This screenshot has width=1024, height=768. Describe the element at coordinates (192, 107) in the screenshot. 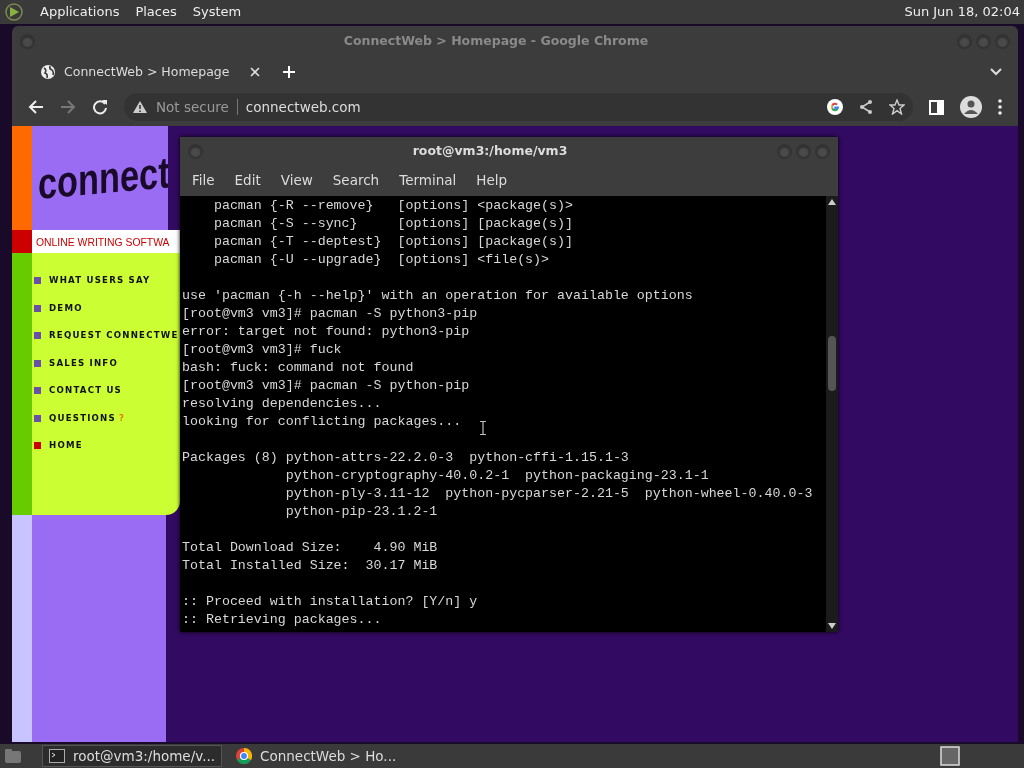

I see `security-label: Not secure` at that location.